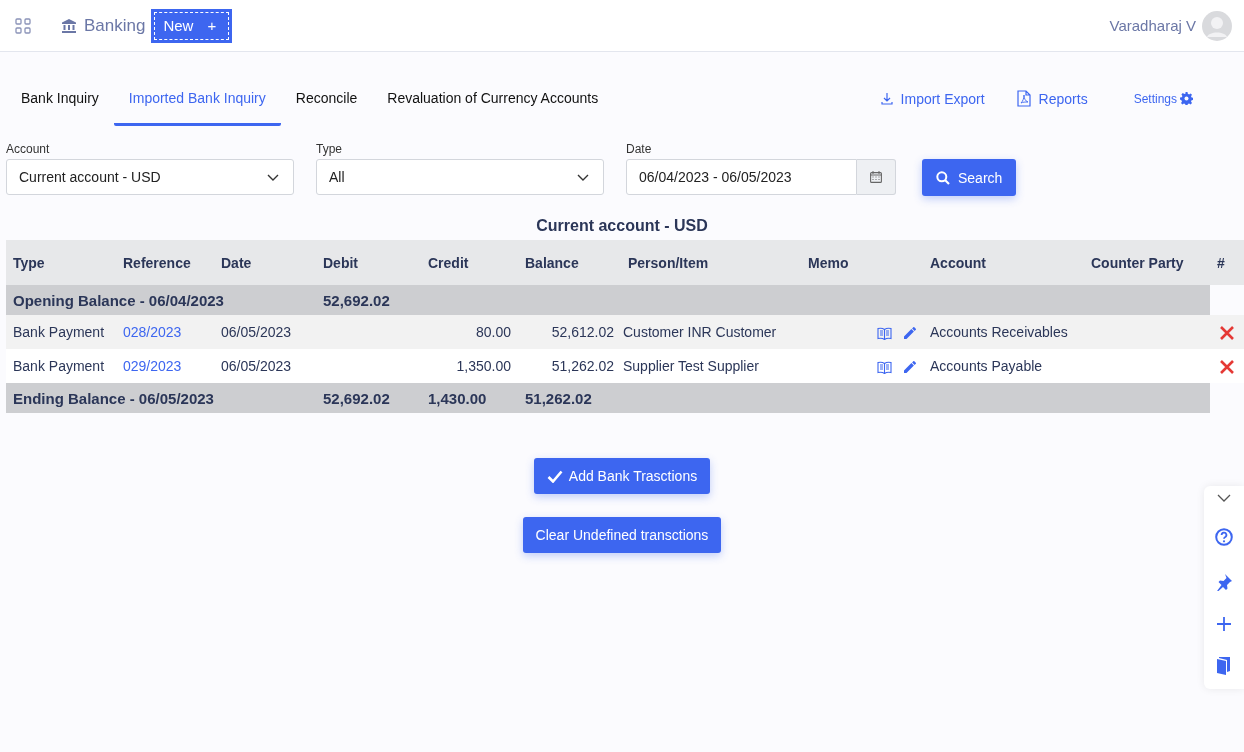 This screenshot has height=752, width=1244. I want to click on column-header: Credit, so click(469, 262).